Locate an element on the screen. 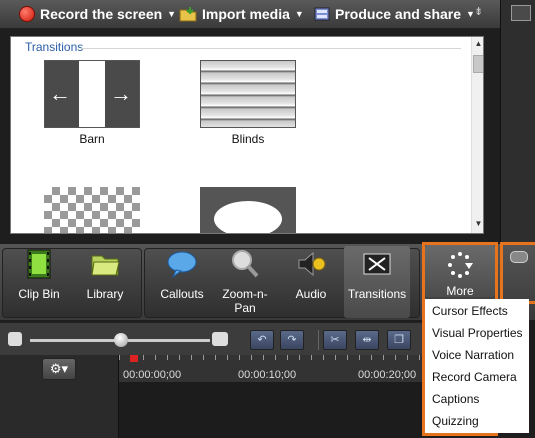 Image resolution: width=535 pixels, height=438 pixels. playhead-marker is located at coordinates (134, 358).